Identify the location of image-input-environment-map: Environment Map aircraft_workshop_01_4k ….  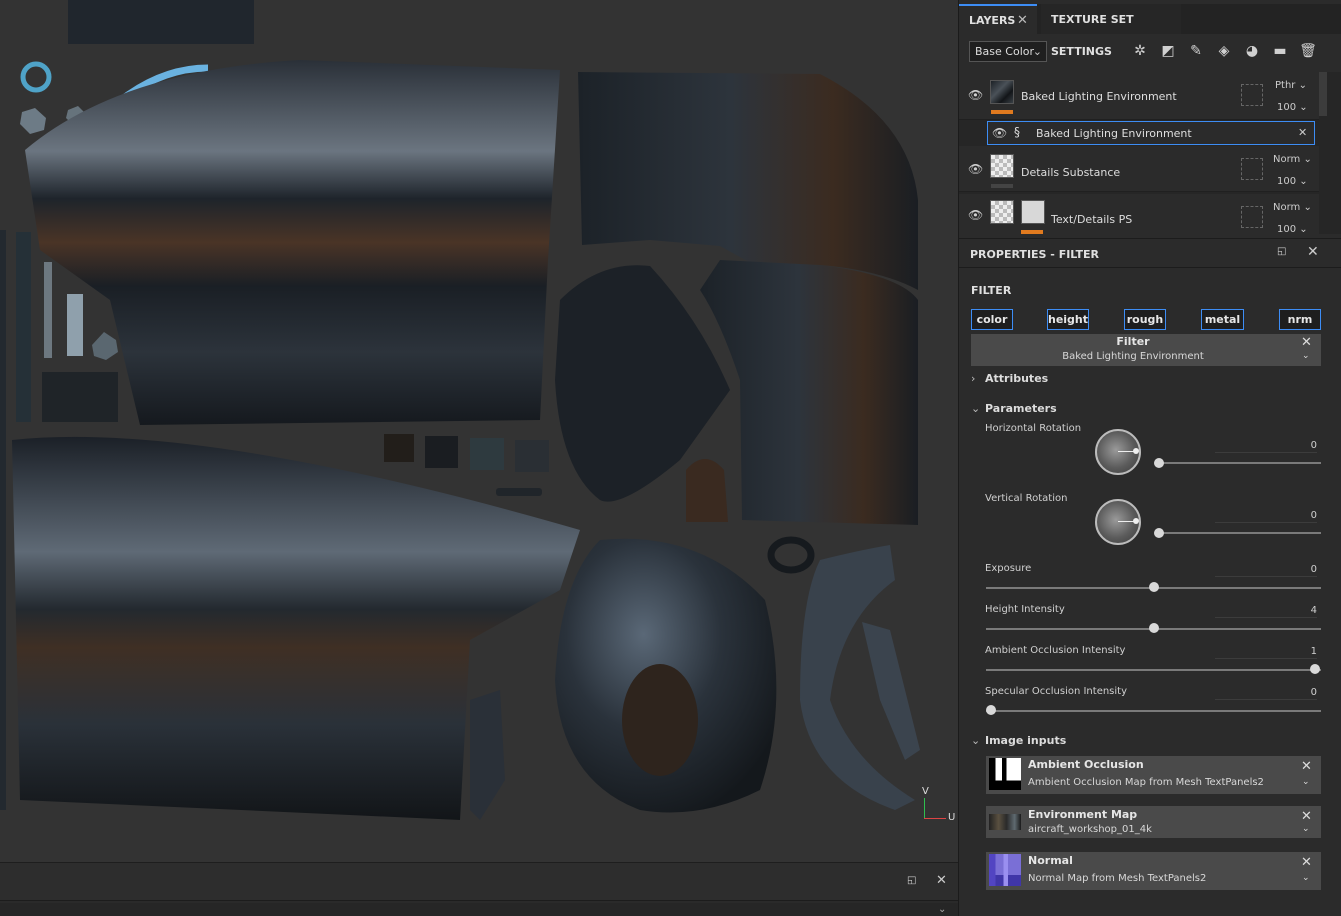
(1153, 822).